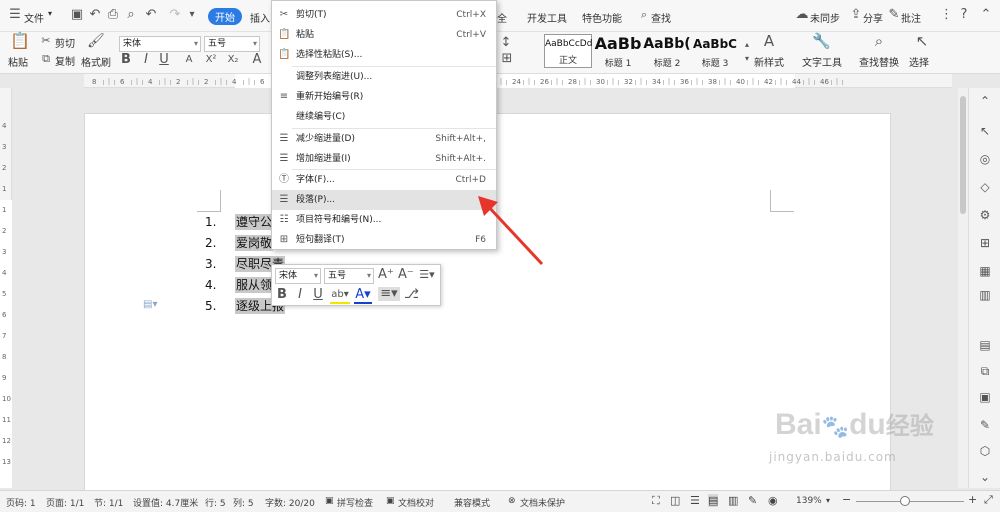  I want to click on eye-icon: ◉, so click(773, 500).